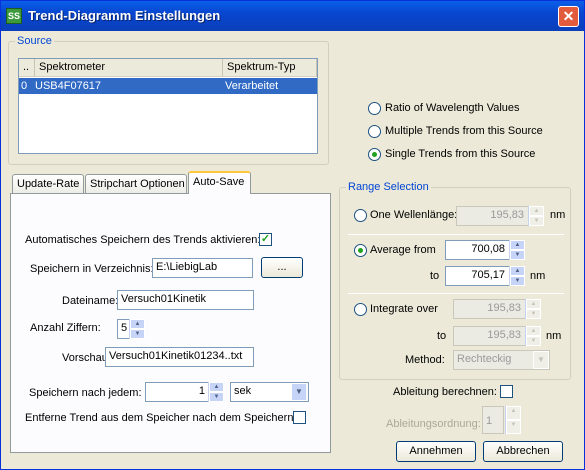 Image resolution: width=585 pixels, height=470 pixels. Describe the element at coordinates (292, 16) in the screenshot. I see `title-bar: SS Trend-Diagramm Einstellungen ✕` at that location.